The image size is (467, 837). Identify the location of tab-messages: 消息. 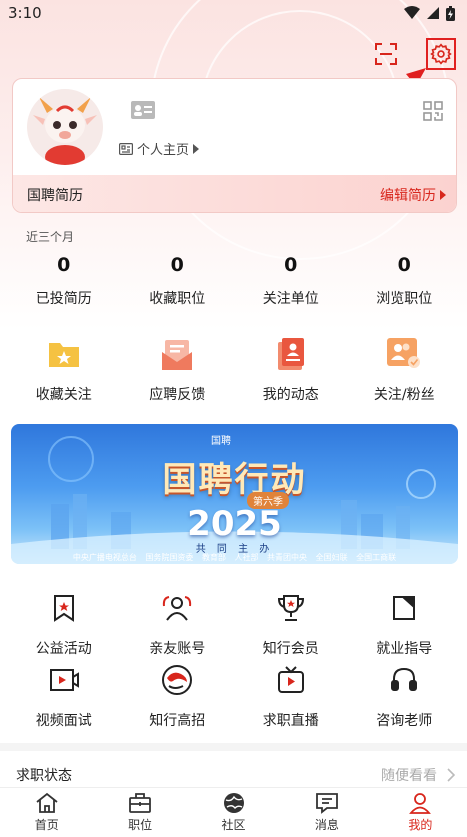
(326, 812).